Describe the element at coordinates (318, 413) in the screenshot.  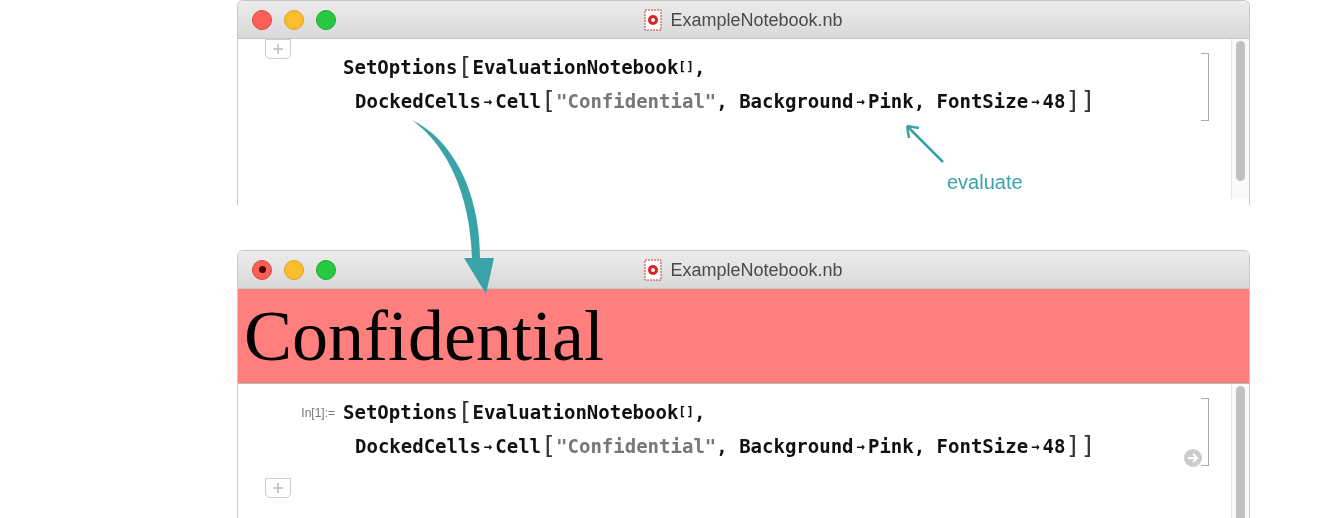
I see `input-label: In[1]:=` at that location.